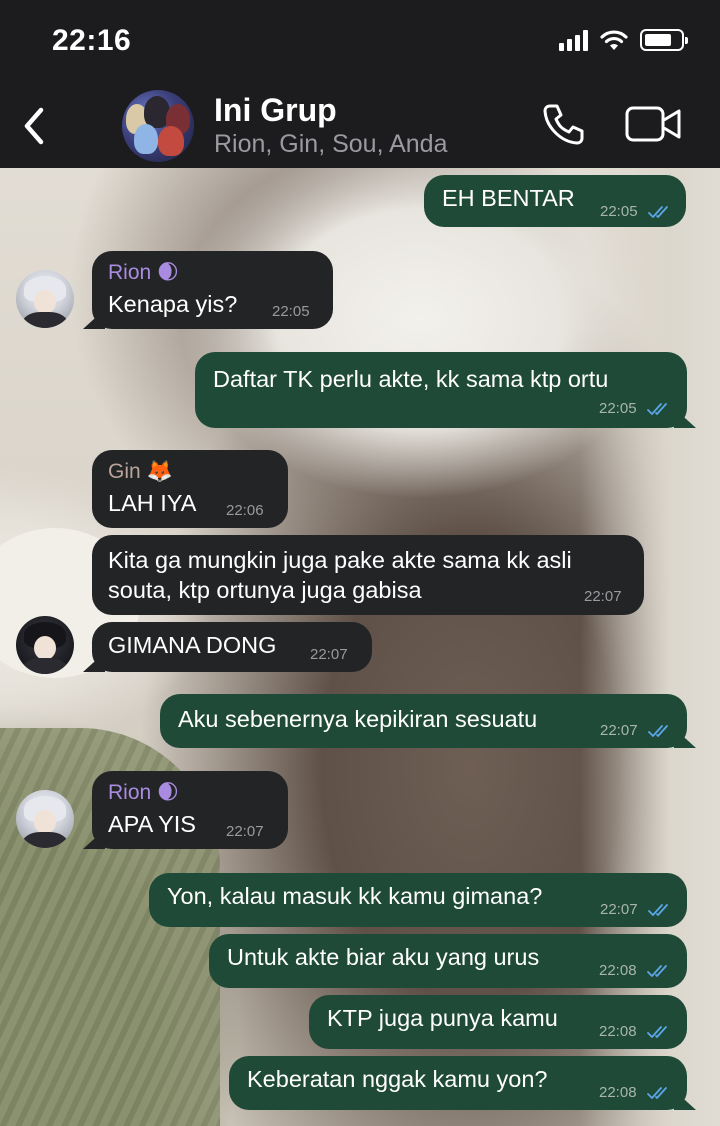 This screenshot has height=1126, width=720. I want to click on message-text: Untuk akte biar aku yang urus, so click(383, 957).